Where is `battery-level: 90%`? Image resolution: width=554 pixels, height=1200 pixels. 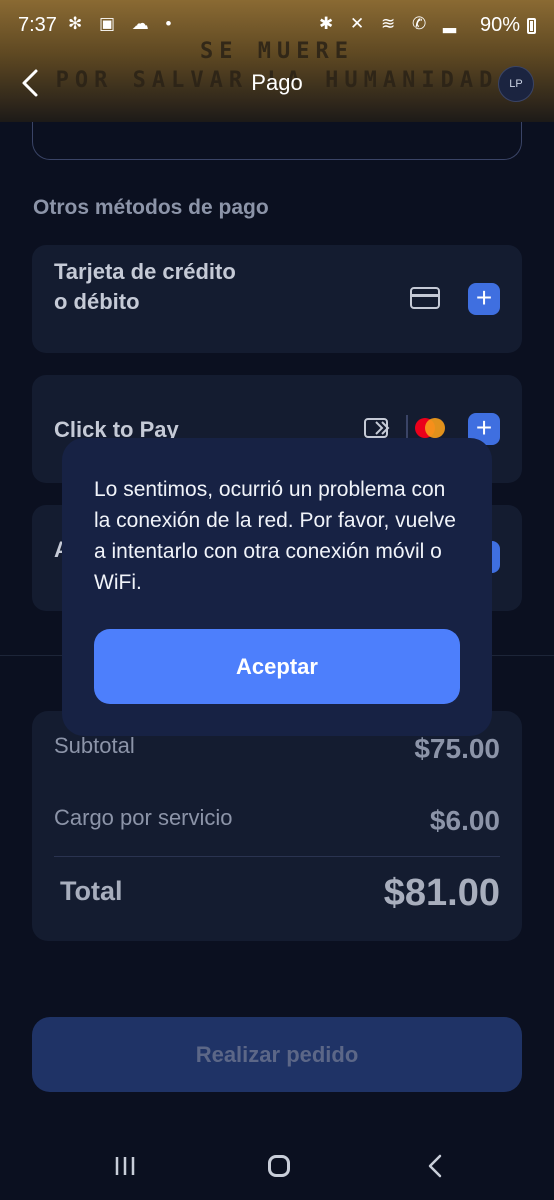
battery-level: 90% is located at coordinates (499, 25).